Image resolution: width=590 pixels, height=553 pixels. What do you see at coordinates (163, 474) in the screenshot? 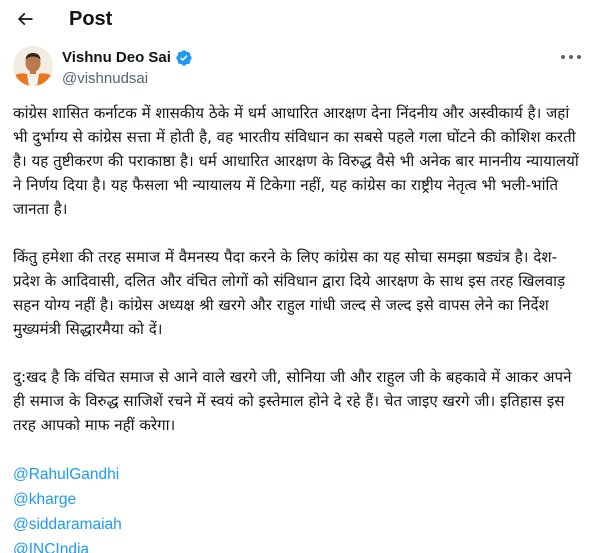
I see `mention-link: @RahulGandhi` at bounding box center [163, 474].